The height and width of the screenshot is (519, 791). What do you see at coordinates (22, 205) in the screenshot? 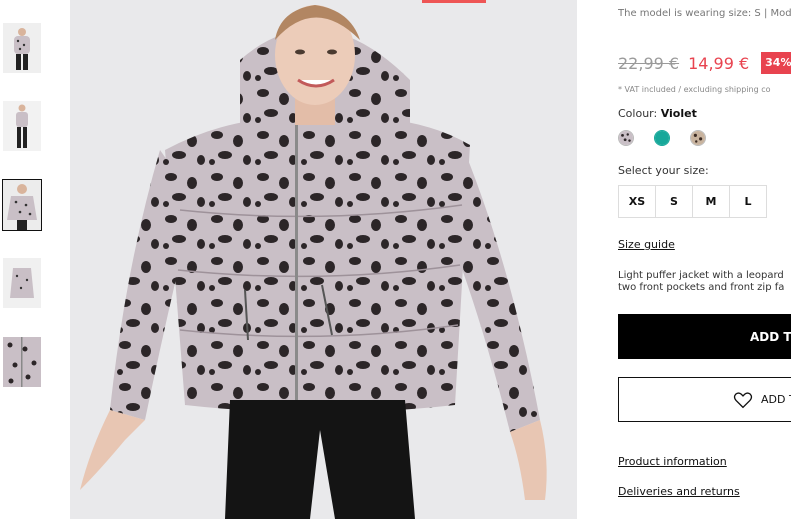
I see `thumbnail-pose-selected` at bounding box center [22, 205].